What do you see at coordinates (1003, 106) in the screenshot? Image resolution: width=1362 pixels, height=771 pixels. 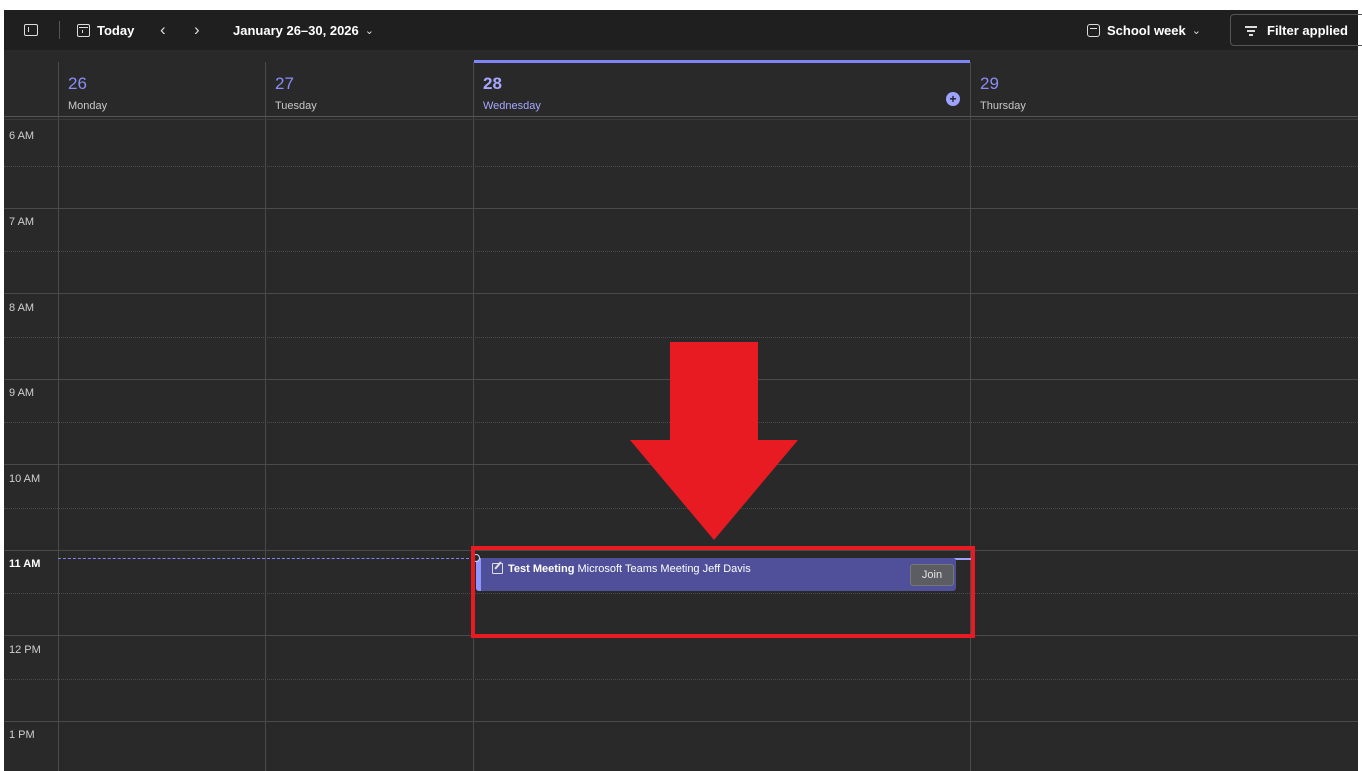 I see `day-name: Thursday` at bounding box center [1003, 106].